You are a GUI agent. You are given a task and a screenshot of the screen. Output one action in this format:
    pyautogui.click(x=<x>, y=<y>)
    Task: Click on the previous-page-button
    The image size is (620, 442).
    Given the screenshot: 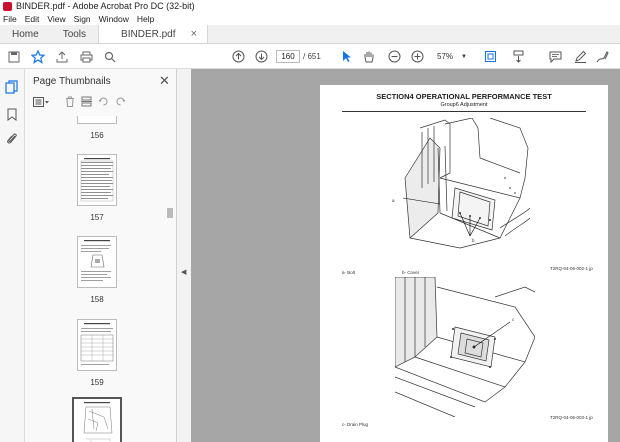 What is the action you would take?
    pyautogui.click(x=238, y=56)
    